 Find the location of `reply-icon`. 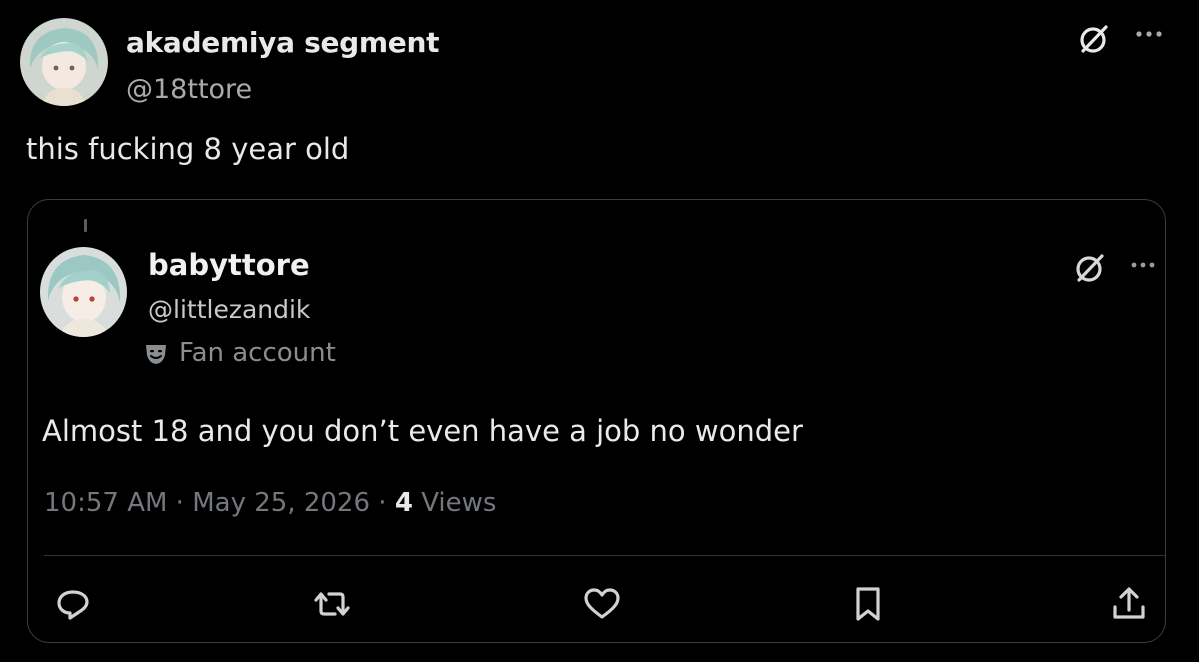

reply-icon is located at coordinates (73, 605).